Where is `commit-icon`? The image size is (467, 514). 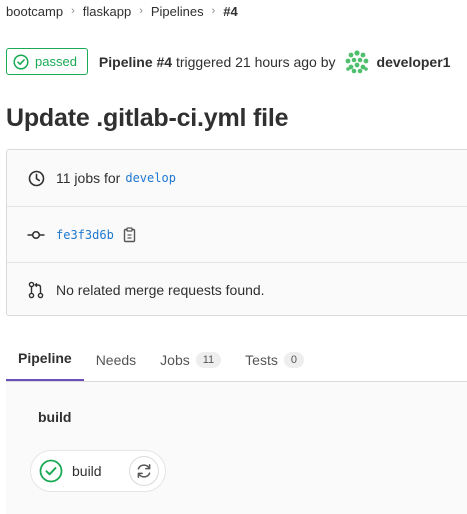 commit-icon is located at coordinates (36, 235).